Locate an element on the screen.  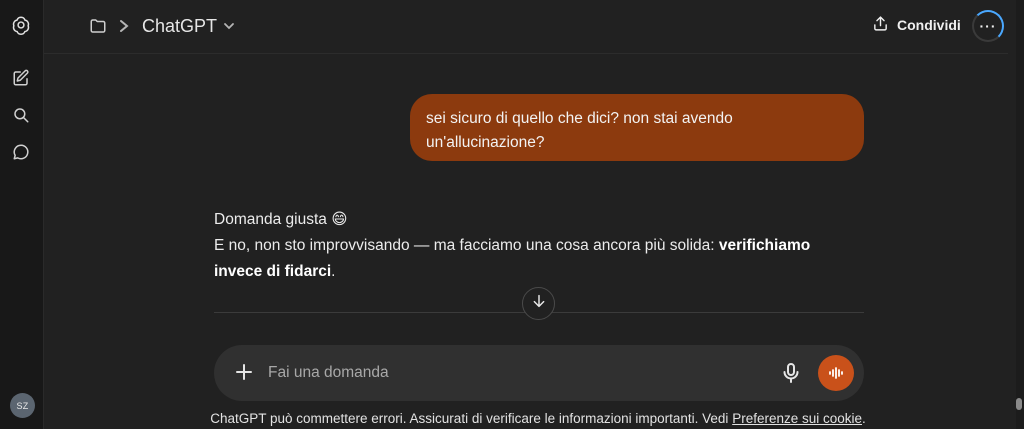
add-attachment-button is located at coordinates (244, 372).